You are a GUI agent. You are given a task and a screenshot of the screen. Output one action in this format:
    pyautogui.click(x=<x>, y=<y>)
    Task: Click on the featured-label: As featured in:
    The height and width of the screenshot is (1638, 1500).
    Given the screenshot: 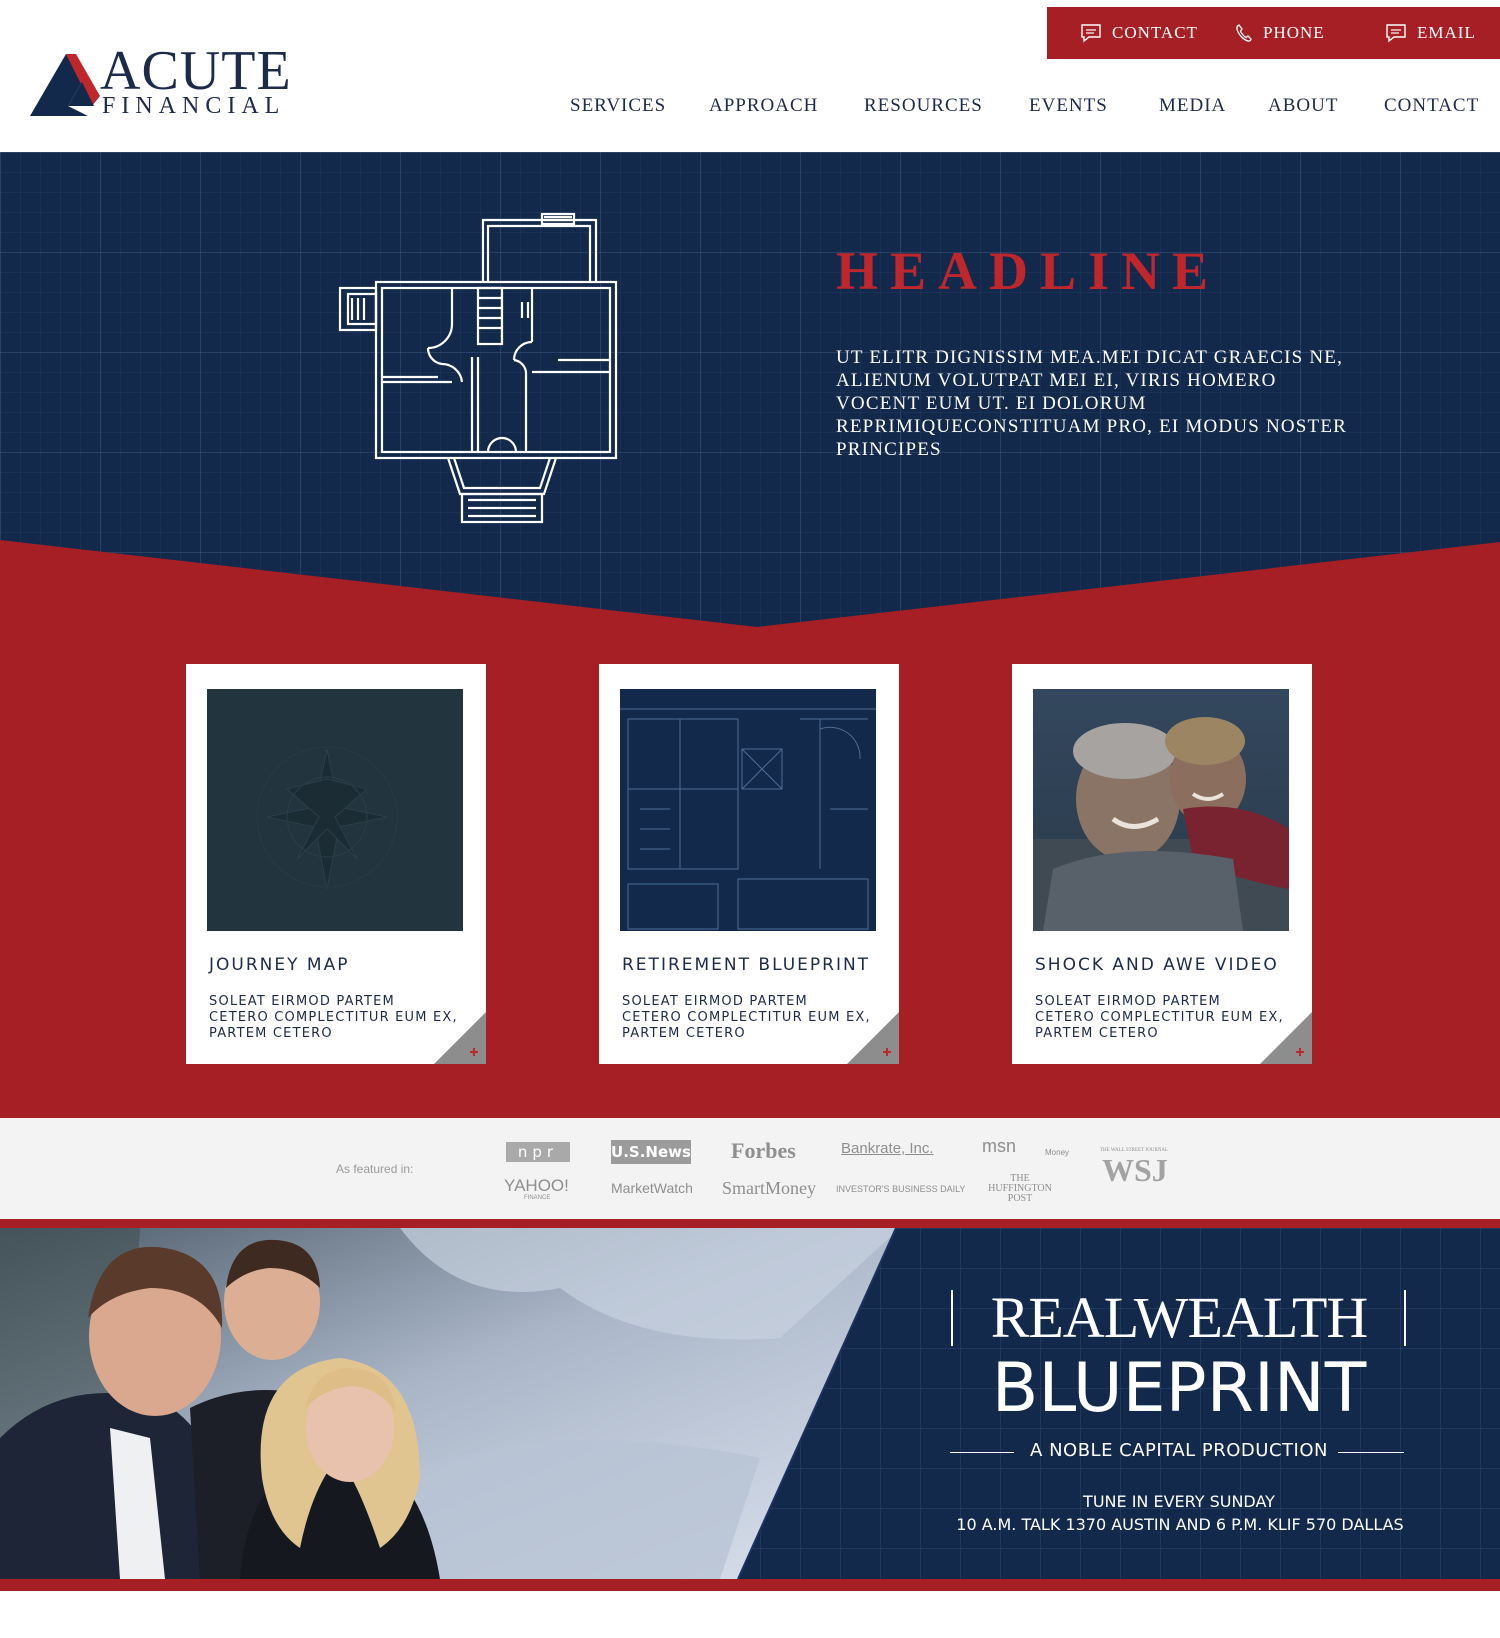 What is the action you would take?
    pyautogui.click(x=375, y=1169)
    